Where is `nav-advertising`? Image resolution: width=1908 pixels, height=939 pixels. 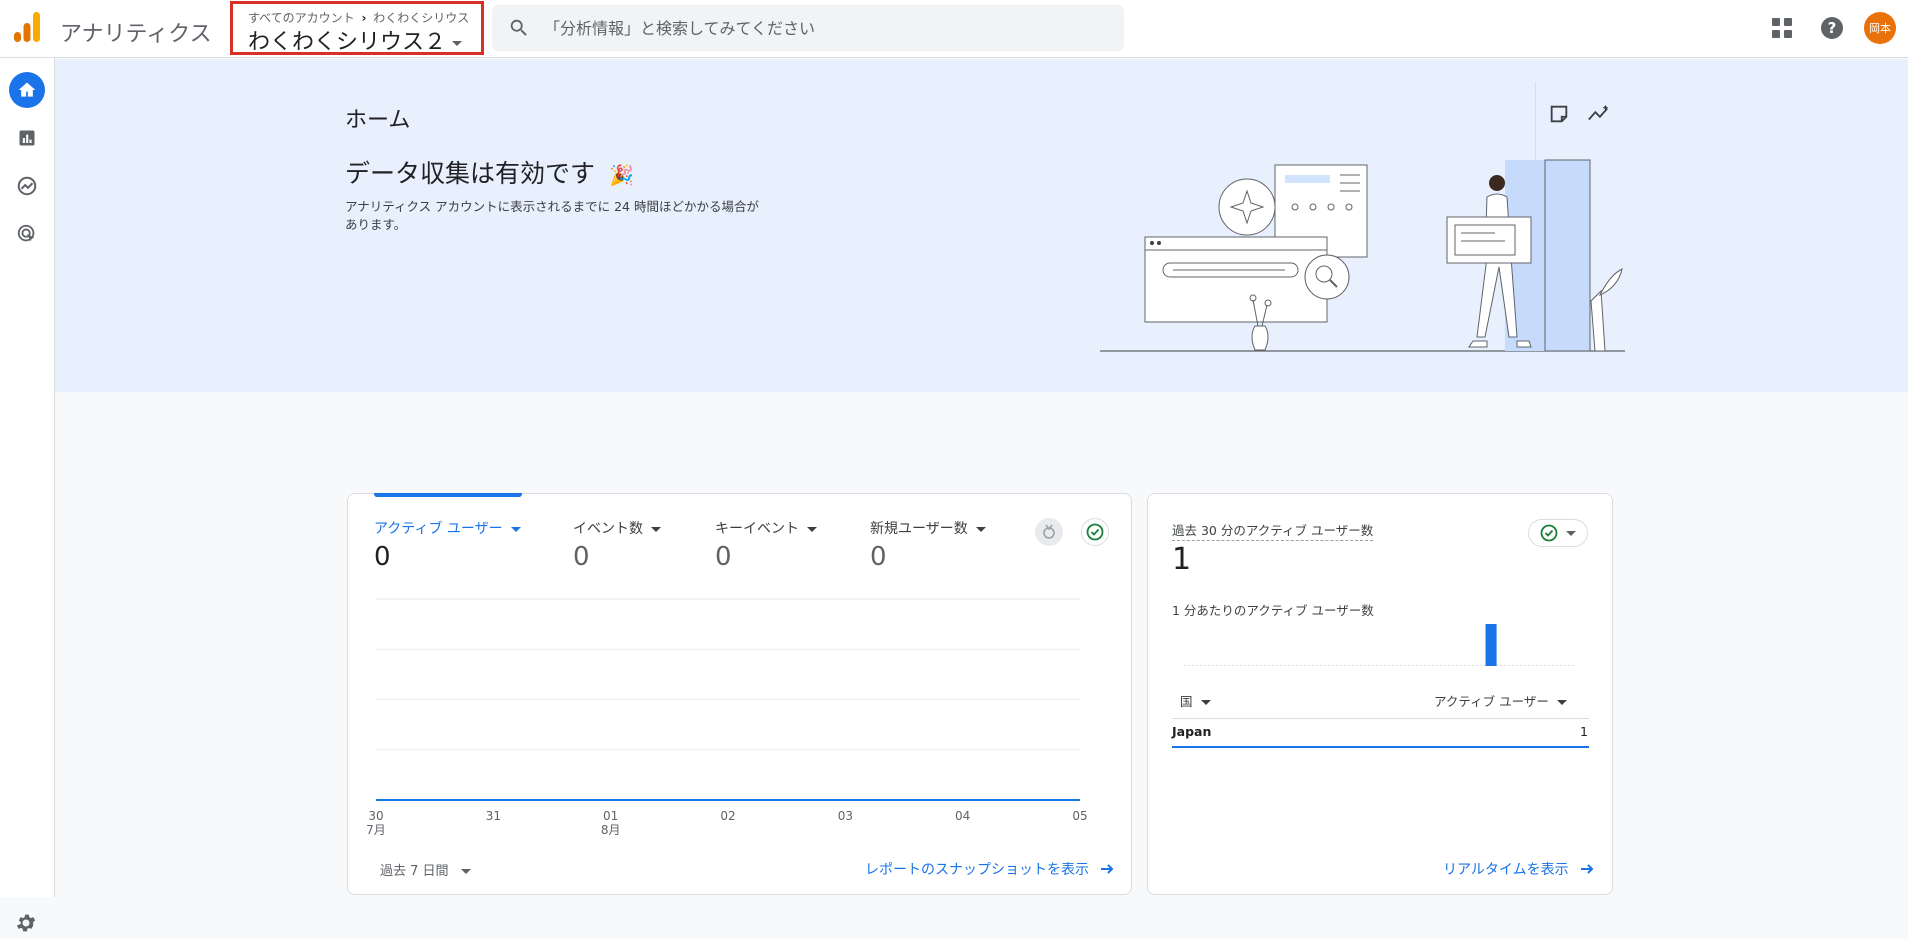 nav-advertising is located at coordinates (27, 234).